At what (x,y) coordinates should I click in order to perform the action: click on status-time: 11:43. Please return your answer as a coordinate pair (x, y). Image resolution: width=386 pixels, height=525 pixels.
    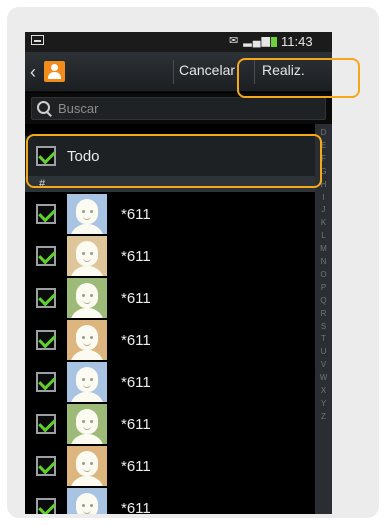
    Looking at the image, I should click on (297, 41).